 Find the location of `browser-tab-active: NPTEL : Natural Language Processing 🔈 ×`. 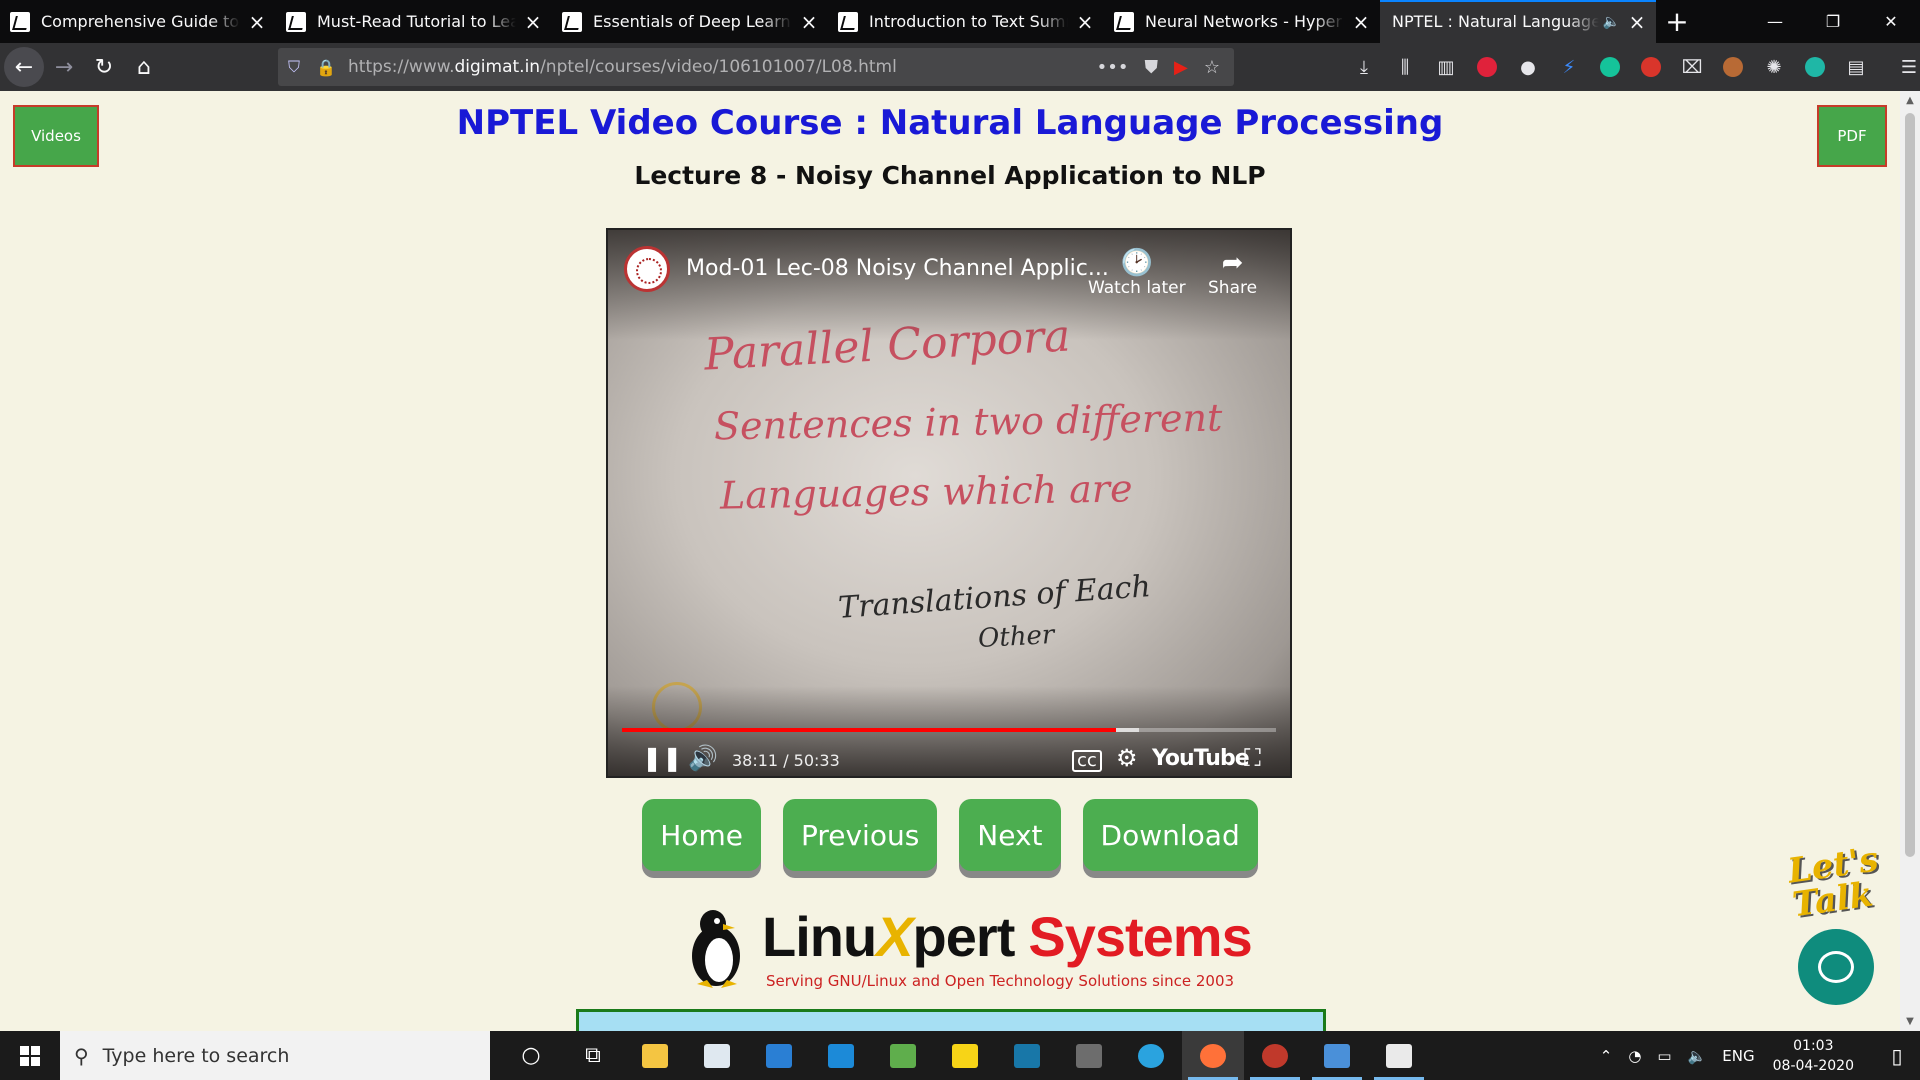

browser-tab-active: NPTEL : Natural Language Processing 🔈 × is located at coordinates (1518, 21).